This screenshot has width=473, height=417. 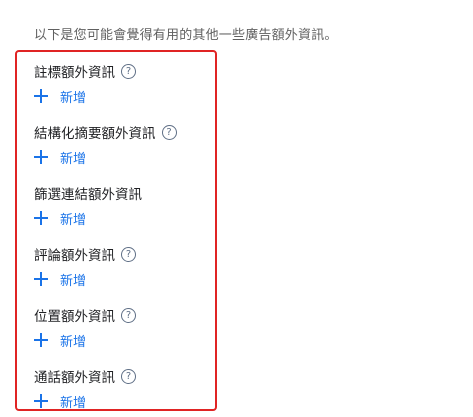 I want to click on intro-text: 以下是您可能會覺得有用的其他一些廣告額外資訊。, so click(x=186, y=35).